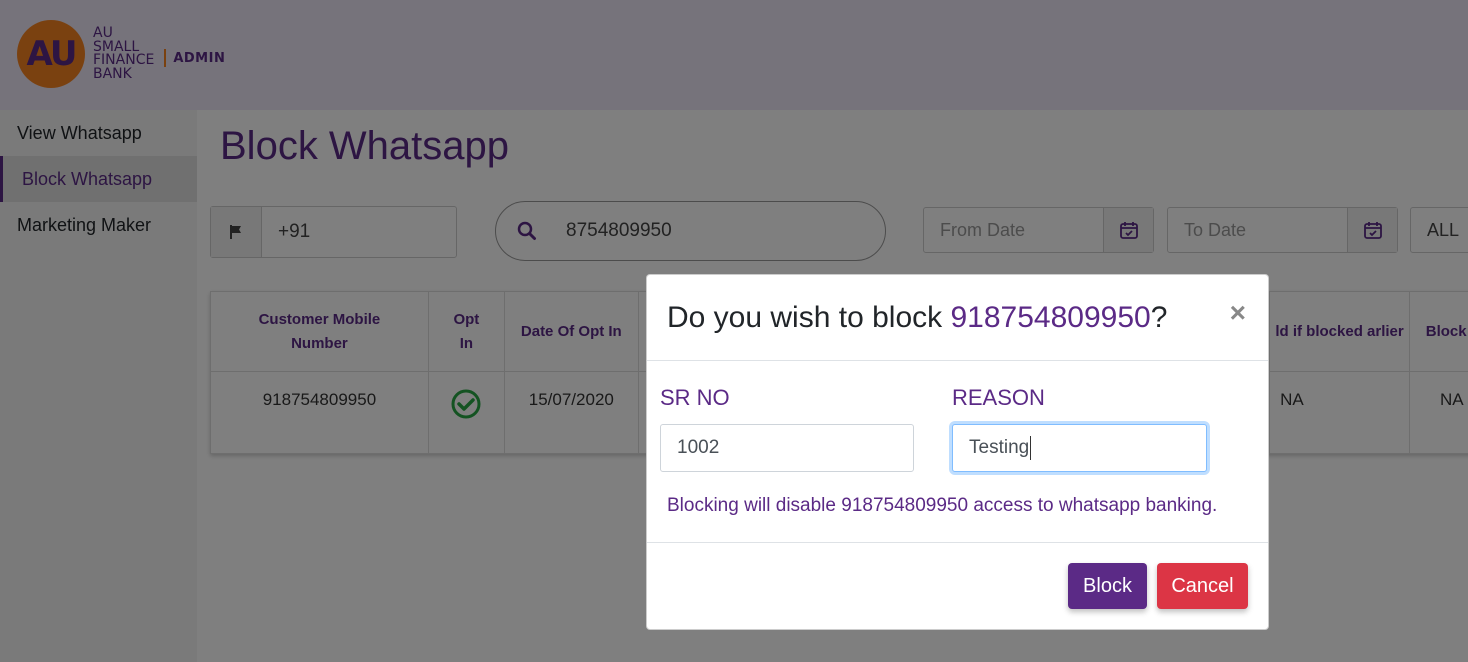 The height and width of the screenshot is (662, 1468). I want to click on text-caret, so click(1031, 448).